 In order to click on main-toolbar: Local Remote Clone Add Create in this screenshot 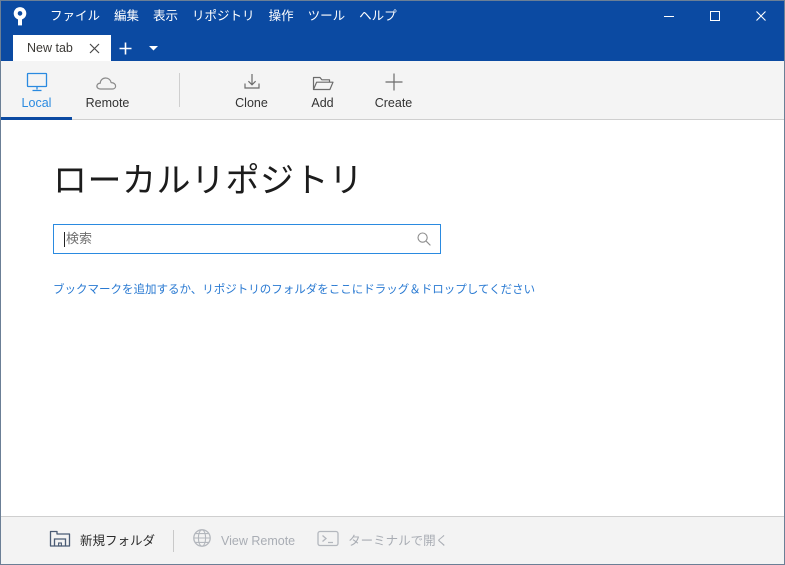, I will do `click(392, 90)`.